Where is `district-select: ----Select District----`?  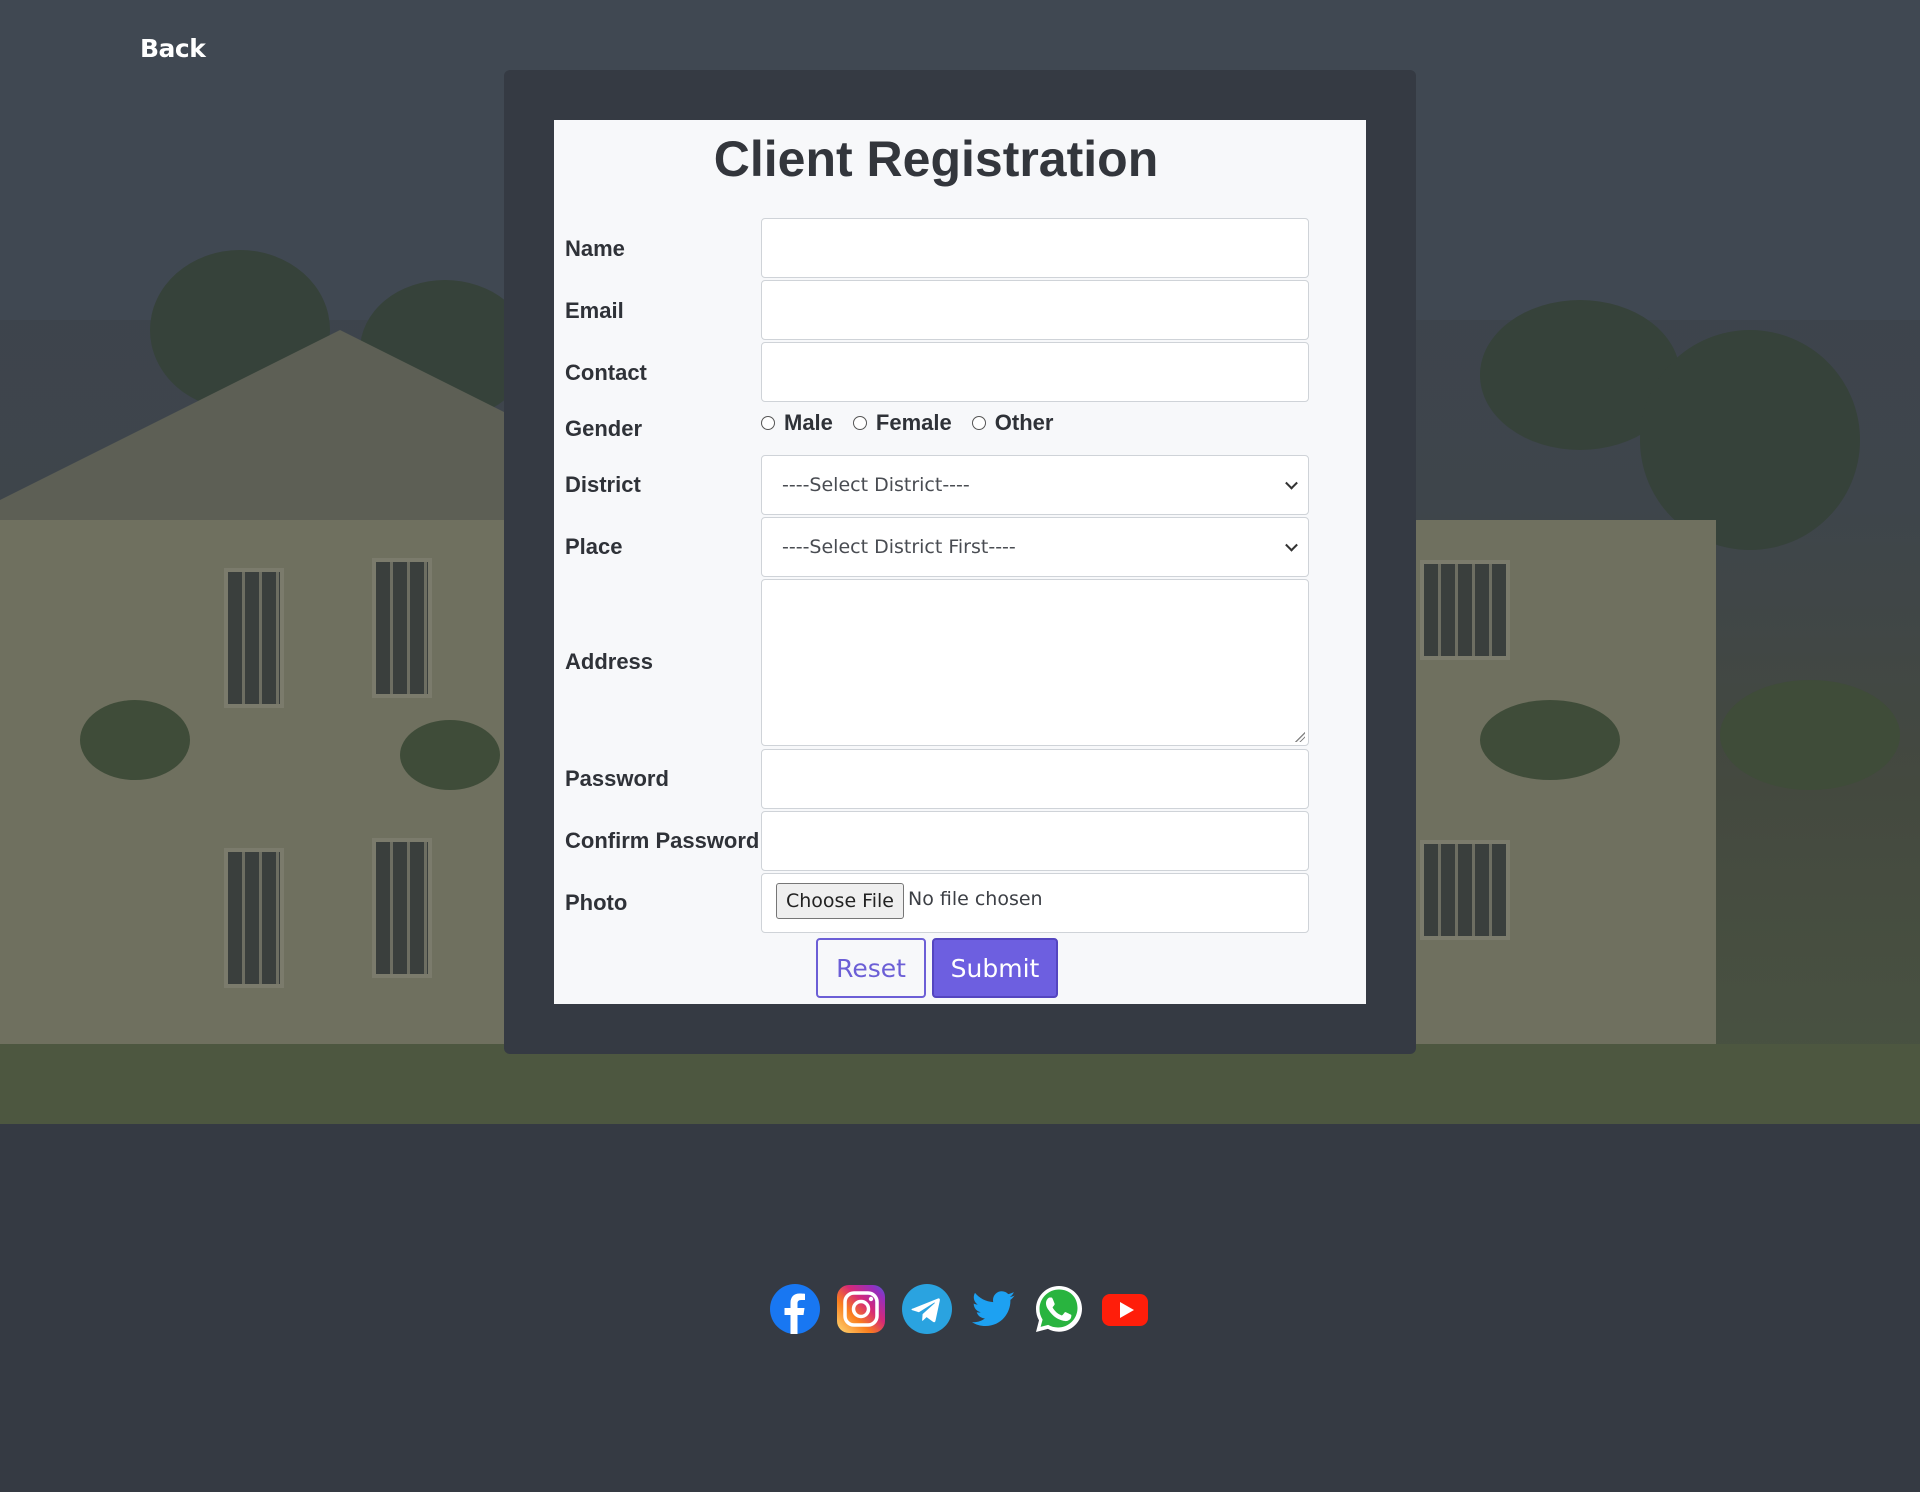 district-select: ----Select District---- is located at coordinates (1035, 485).